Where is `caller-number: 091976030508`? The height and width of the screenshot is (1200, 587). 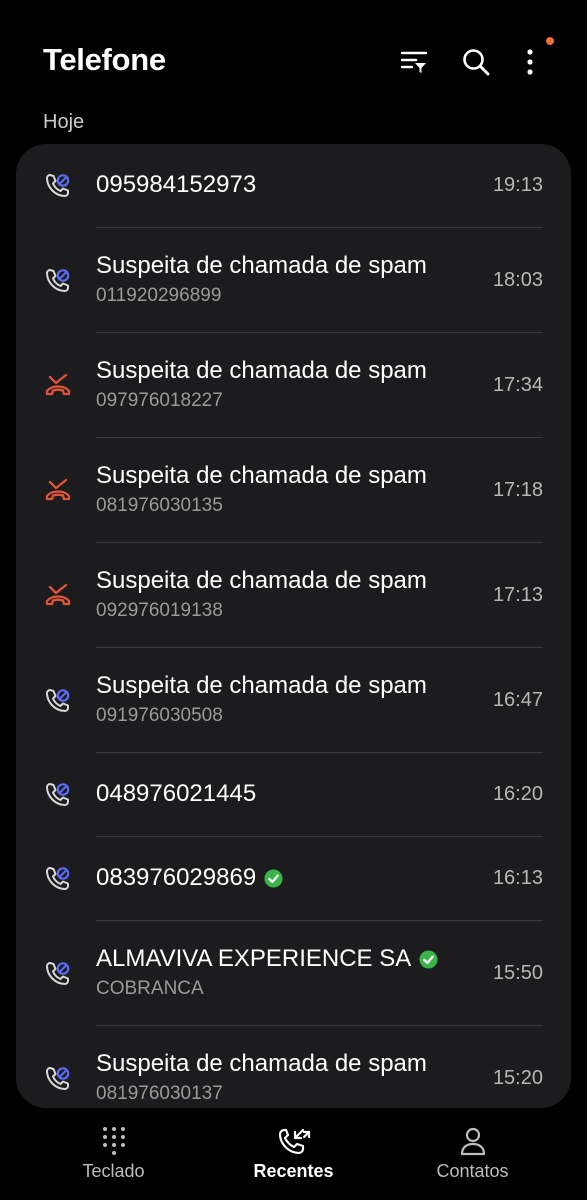
caller-number: 091976030508 is located at coordinates (159, 715).